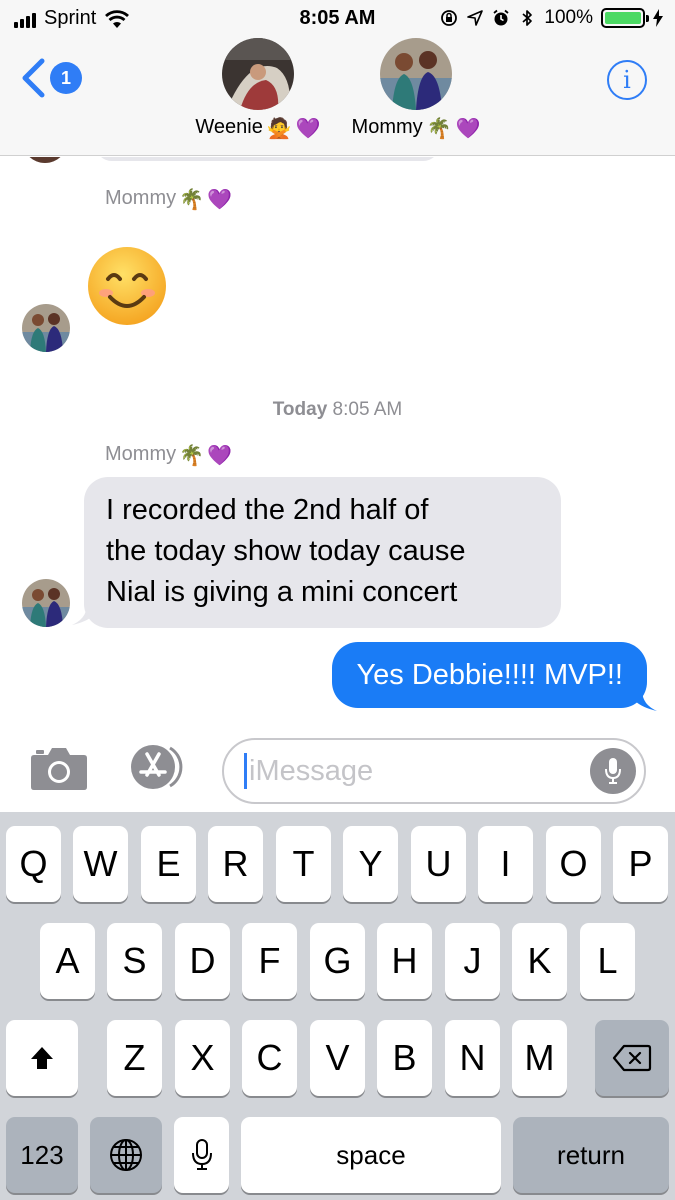 This screenshot has height=1200, width=675. I want to click on dictation-key, so click(201, 1155).